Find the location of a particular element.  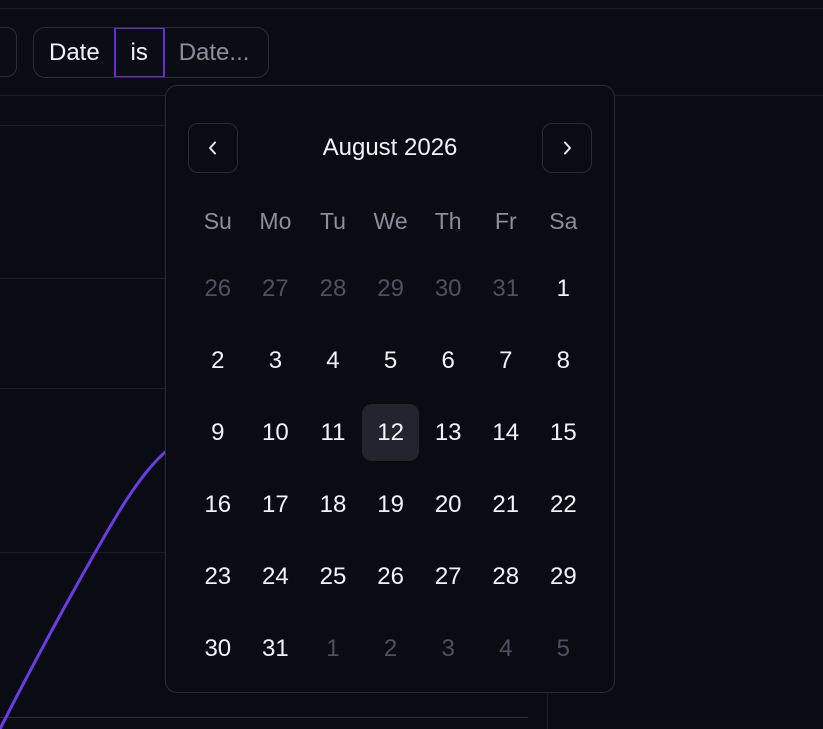

day-number: 9 is located at coordinates (218, 432).